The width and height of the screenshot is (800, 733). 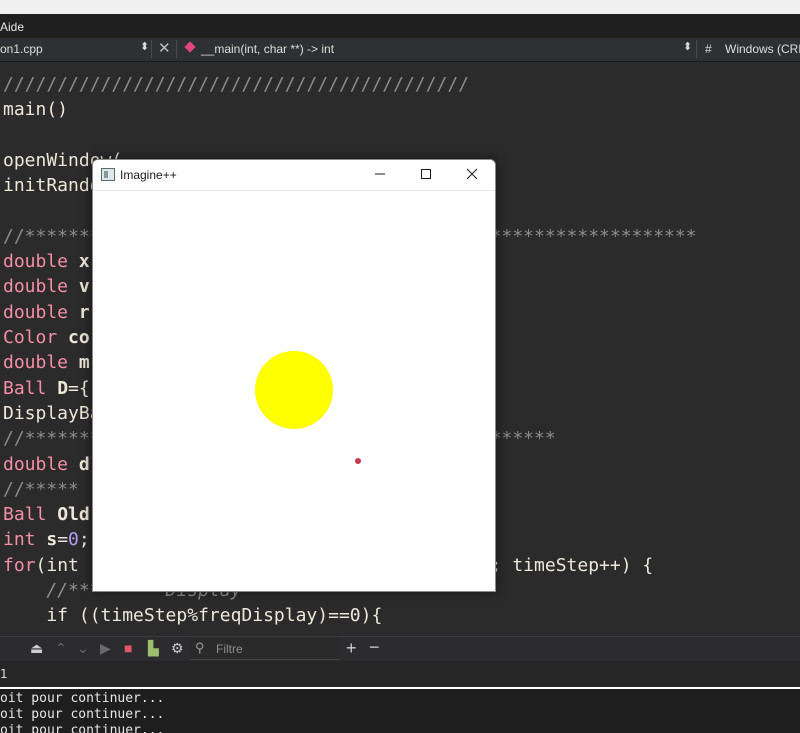 I want to click on code-token: d, so click(x=84, y=464).